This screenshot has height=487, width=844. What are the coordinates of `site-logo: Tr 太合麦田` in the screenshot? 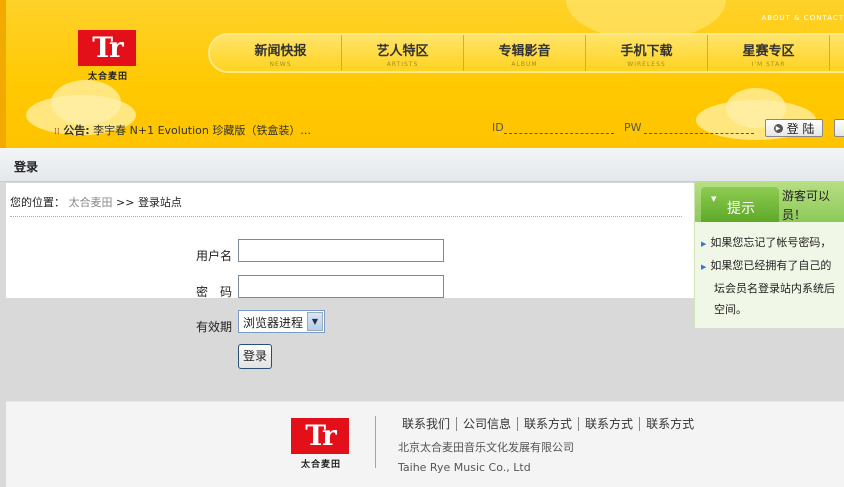 It's located at (108, 56).